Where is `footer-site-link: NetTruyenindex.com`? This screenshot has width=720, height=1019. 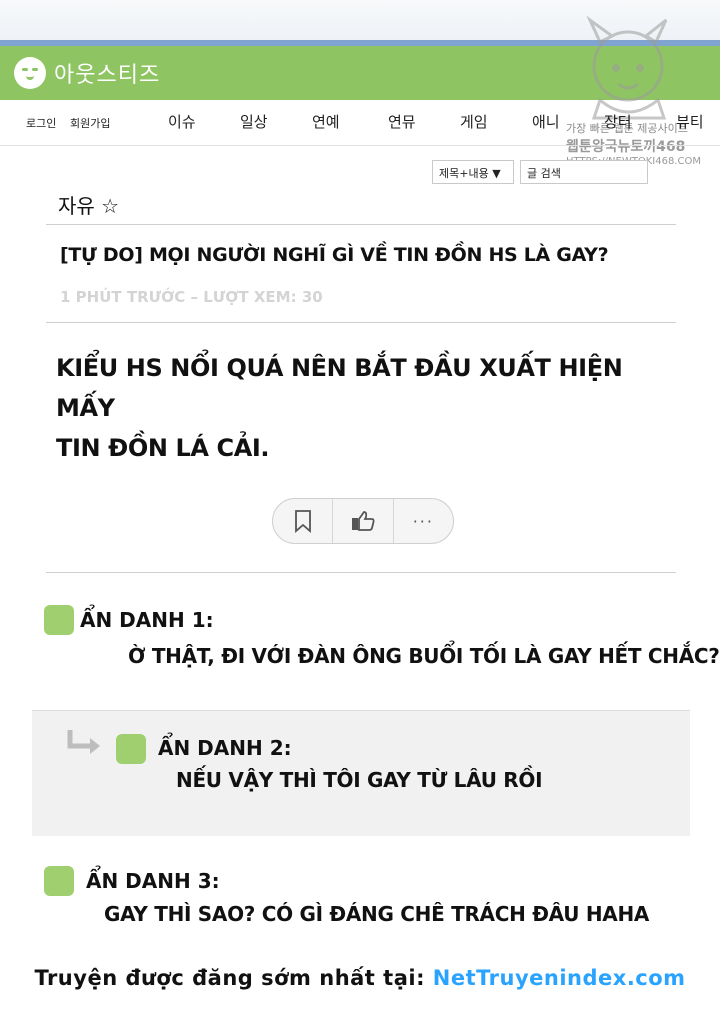 footer-site-link: NetTruyenindex.com is located at coordinates (559, 978).